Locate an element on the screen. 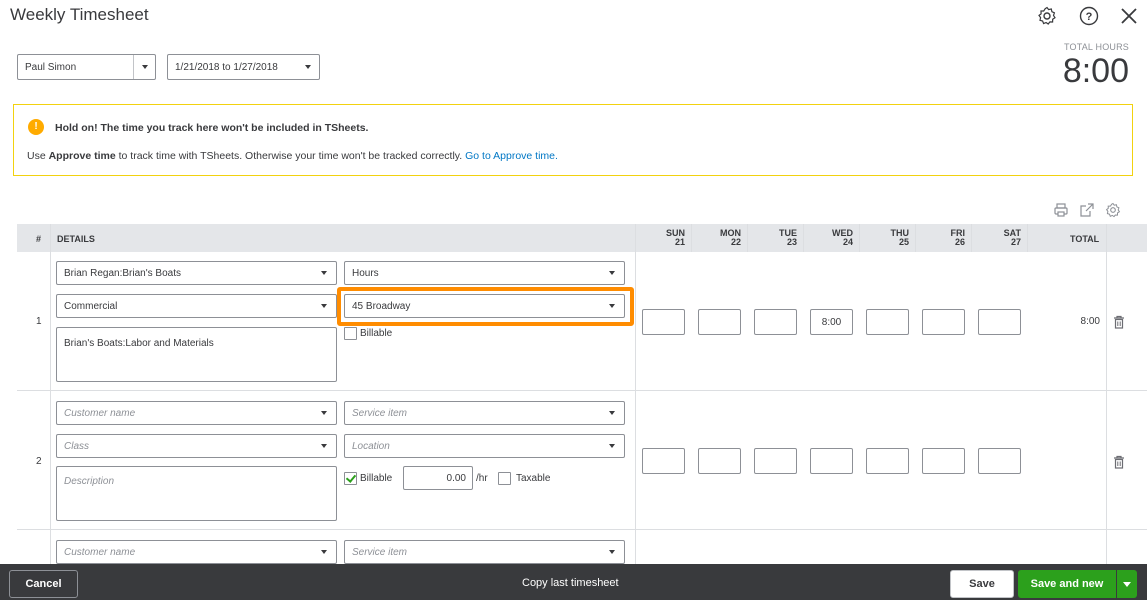  taxable-label: Taxable is located at coordinates (533, 478).